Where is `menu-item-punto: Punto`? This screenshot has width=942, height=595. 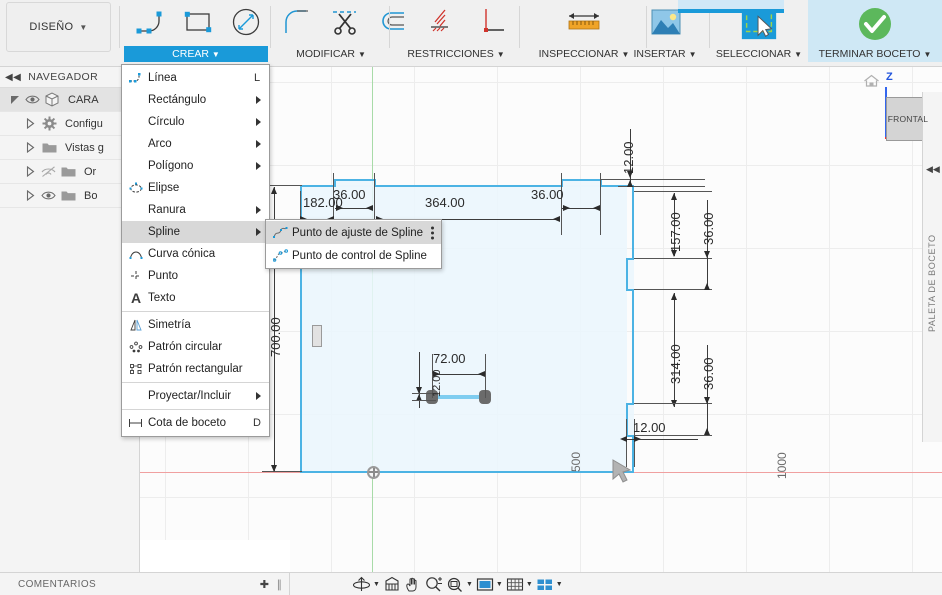 menu-item-punto: Punto is located at coordinates (195, 276).